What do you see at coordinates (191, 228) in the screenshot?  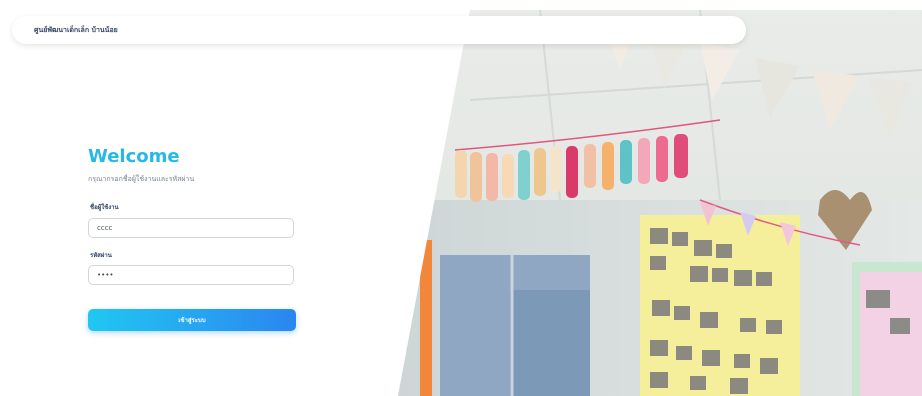 I see `username-field: cccc` at bounding box center [191, 228].